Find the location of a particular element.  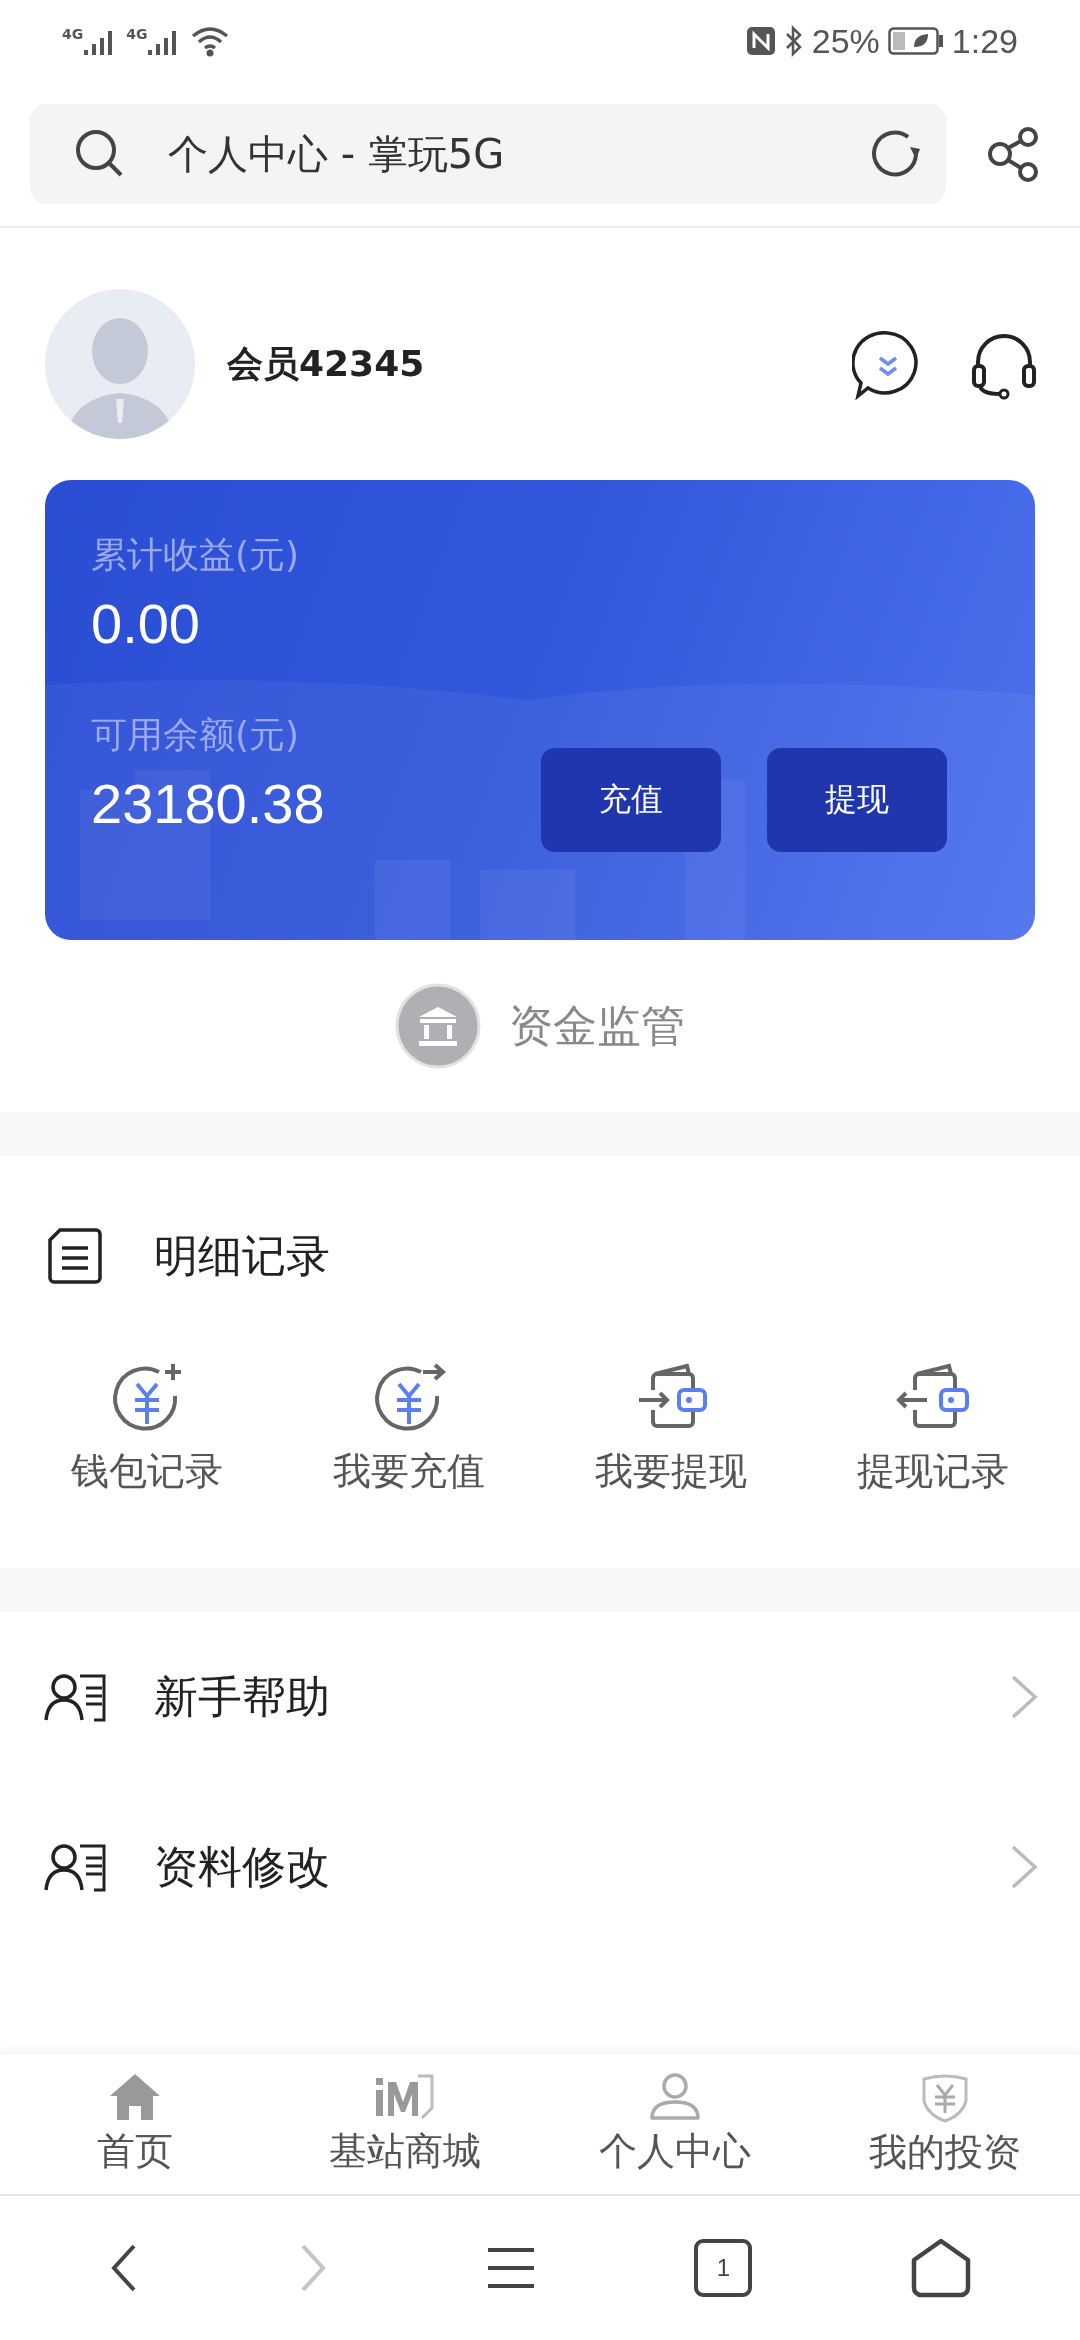

document-list-icon is located at coordinates (75, 1256).